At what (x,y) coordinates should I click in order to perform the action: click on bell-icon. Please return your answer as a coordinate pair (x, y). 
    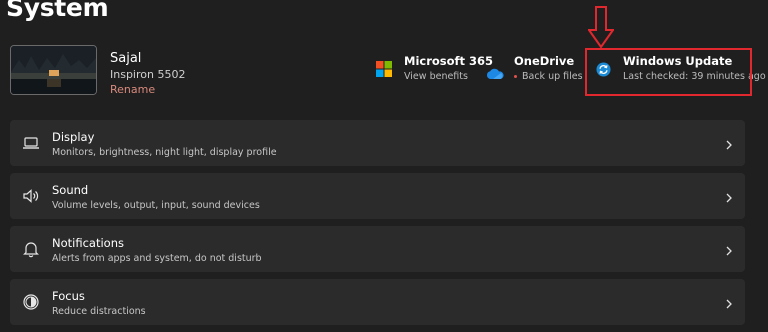
    Looking at the image, I should click on (31, 249).